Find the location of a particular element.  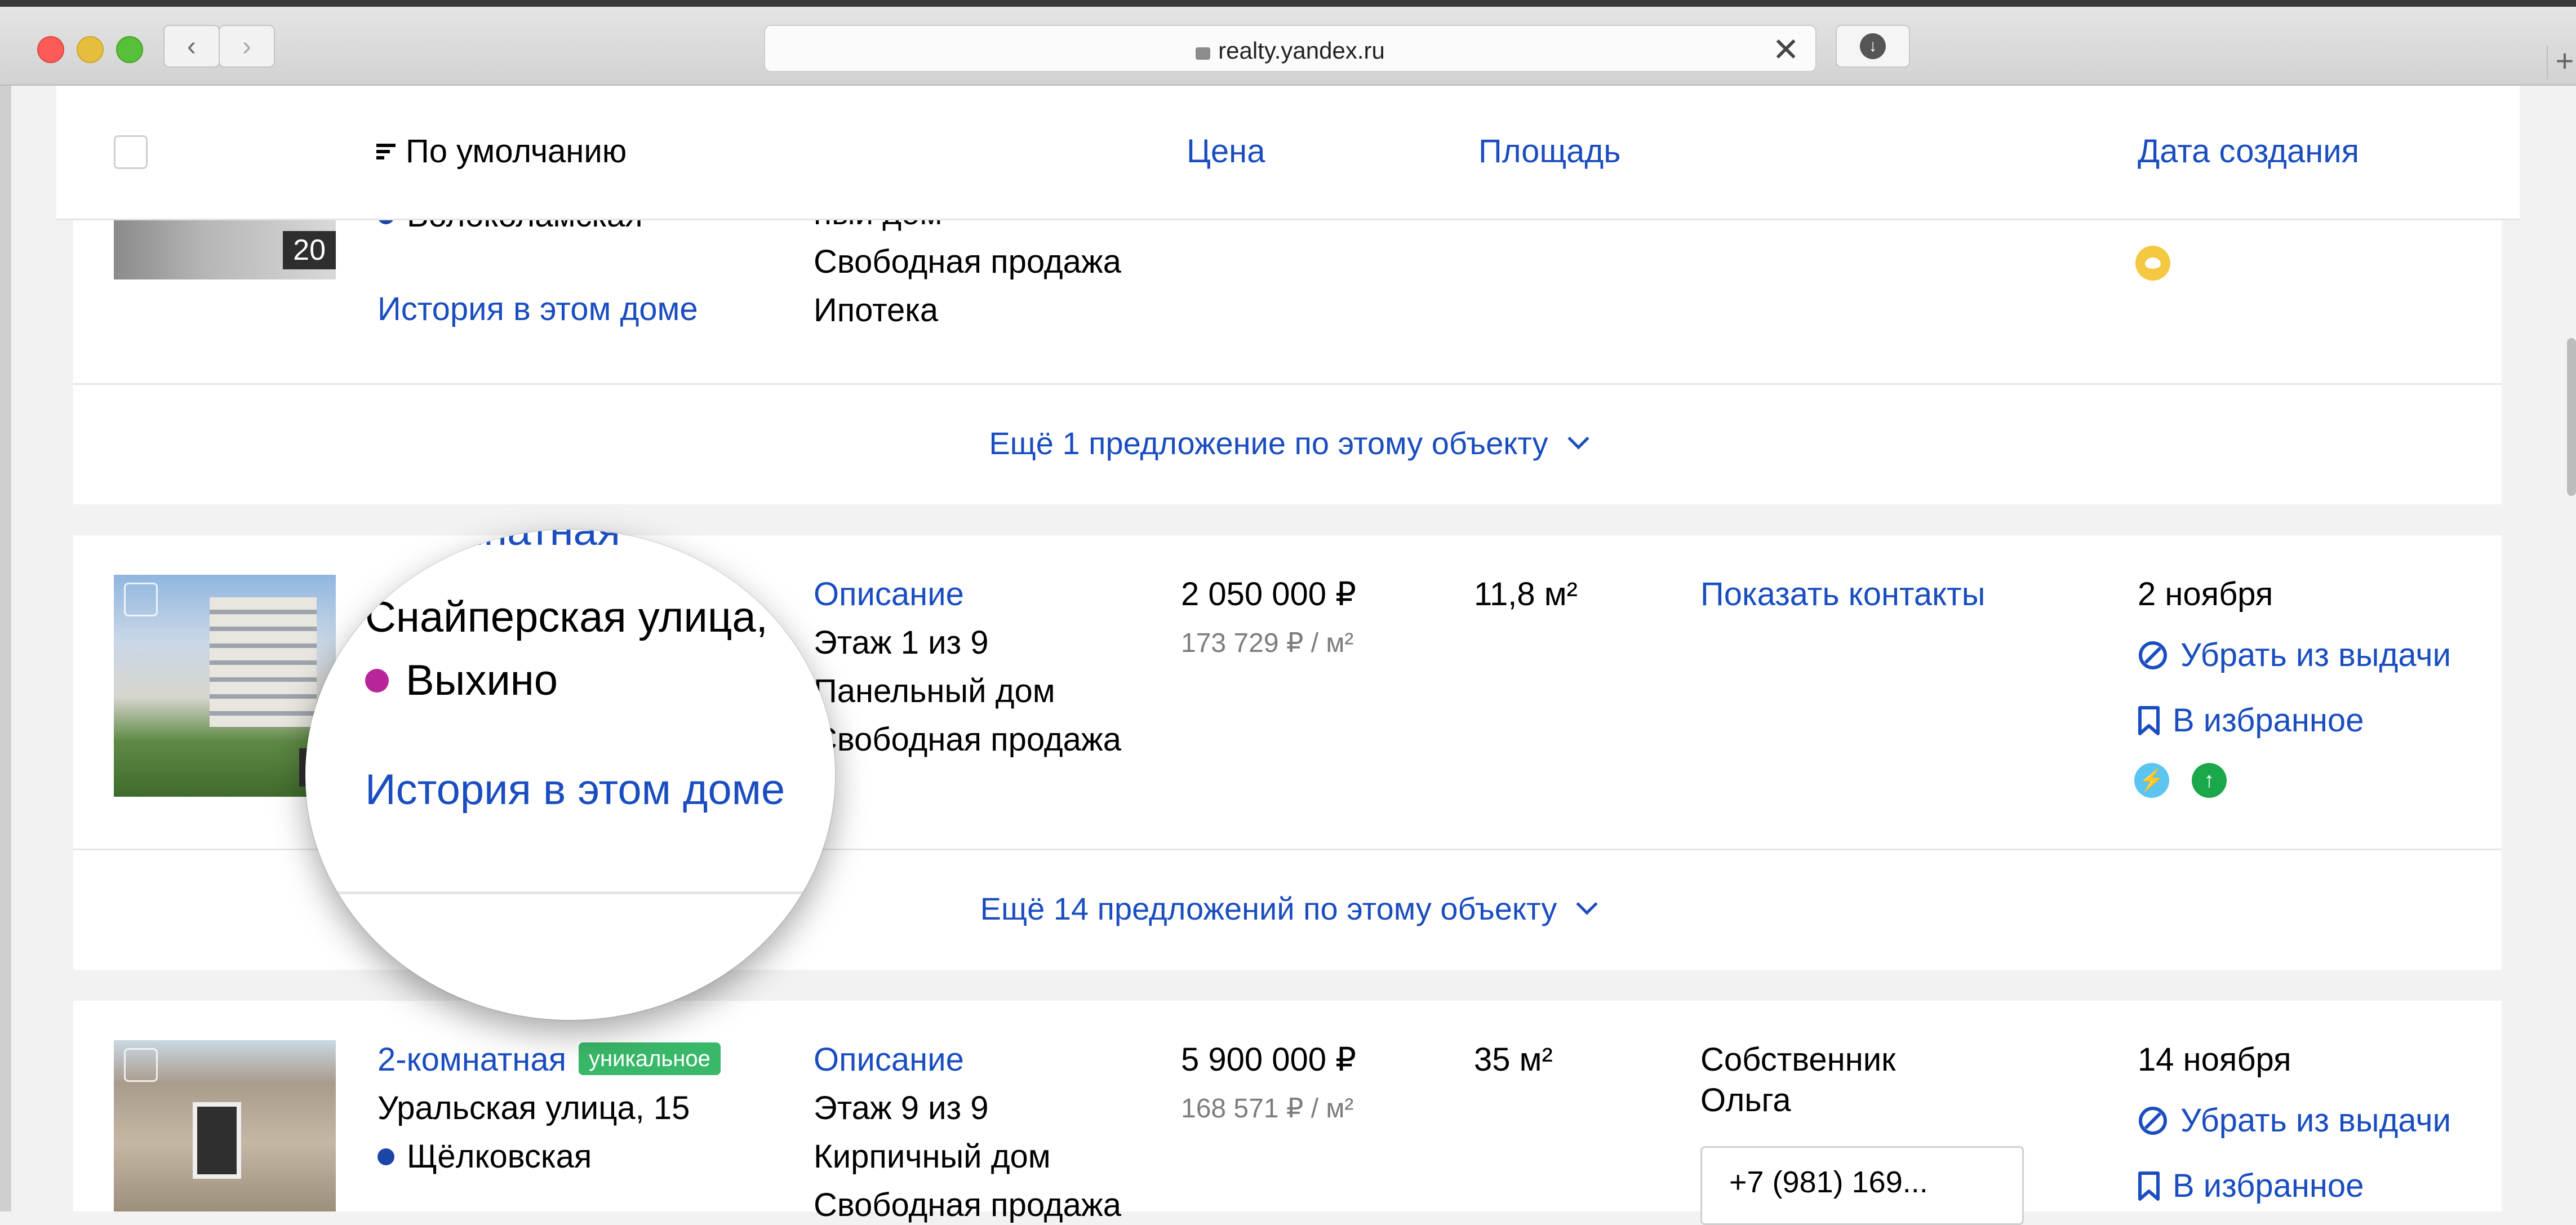

listing-address: Уральская улица, 15 is located at coordinates (533, 1108).